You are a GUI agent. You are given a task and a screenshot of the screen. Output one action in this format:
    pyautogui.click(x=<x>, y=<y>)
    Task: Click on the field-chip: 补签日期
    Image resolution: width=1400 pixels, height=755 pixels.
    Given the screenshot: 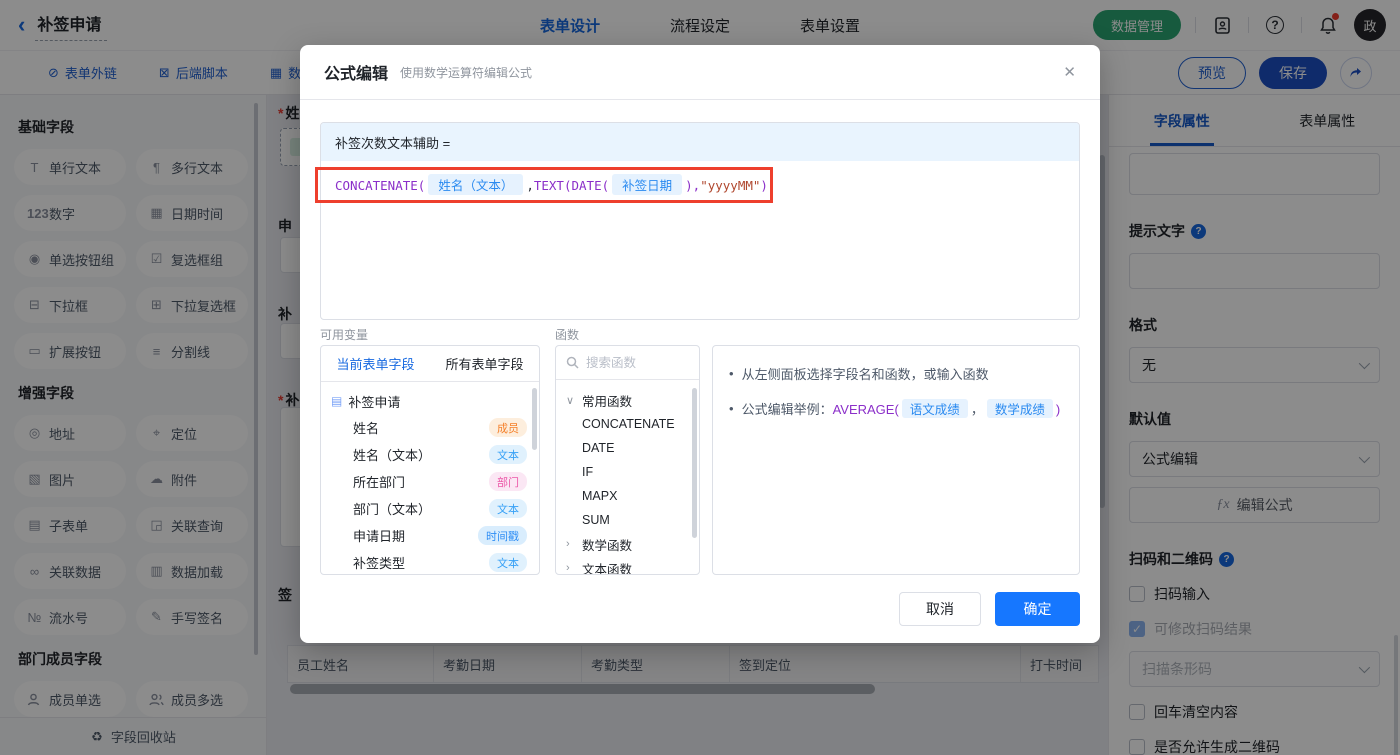 What is the action you would take?
    pyautogui.click(x=647, y=184)
    